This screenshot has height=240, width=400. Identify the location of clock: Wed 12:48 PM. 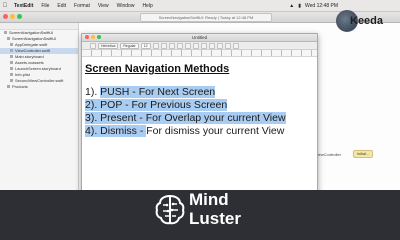
(321, 6).